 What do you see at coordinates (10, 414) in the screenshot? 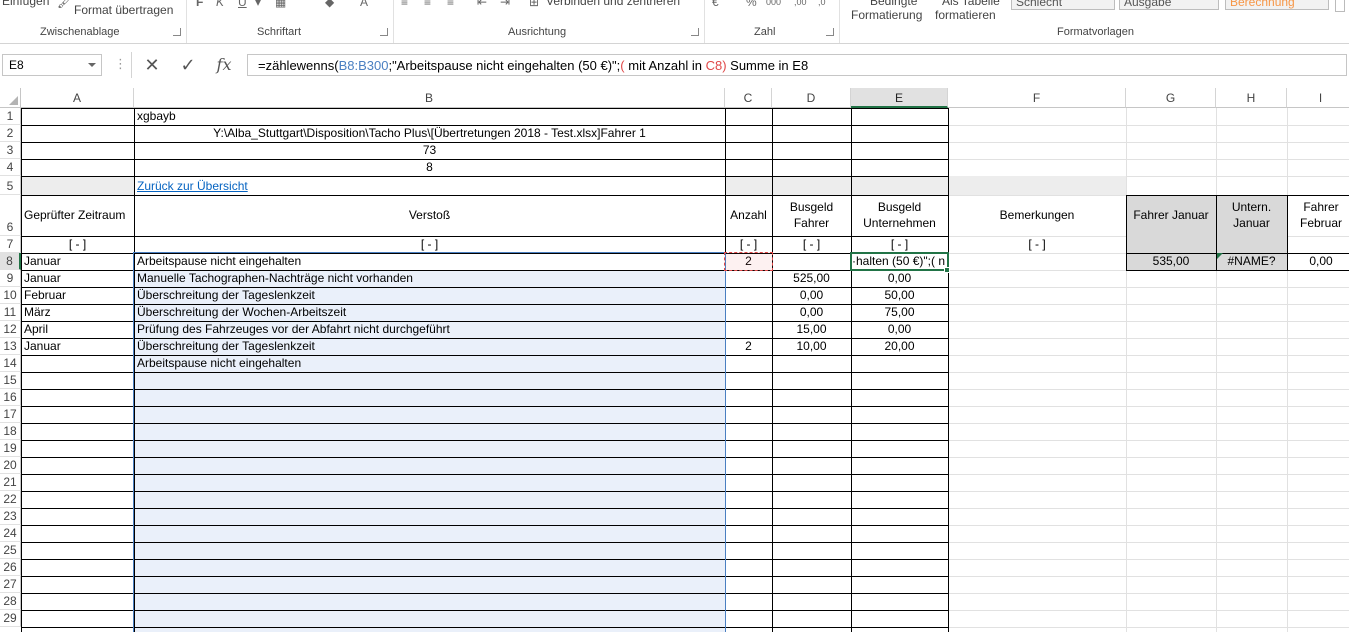
I see `row-header-17: 17` at bounding box center [10, 414].